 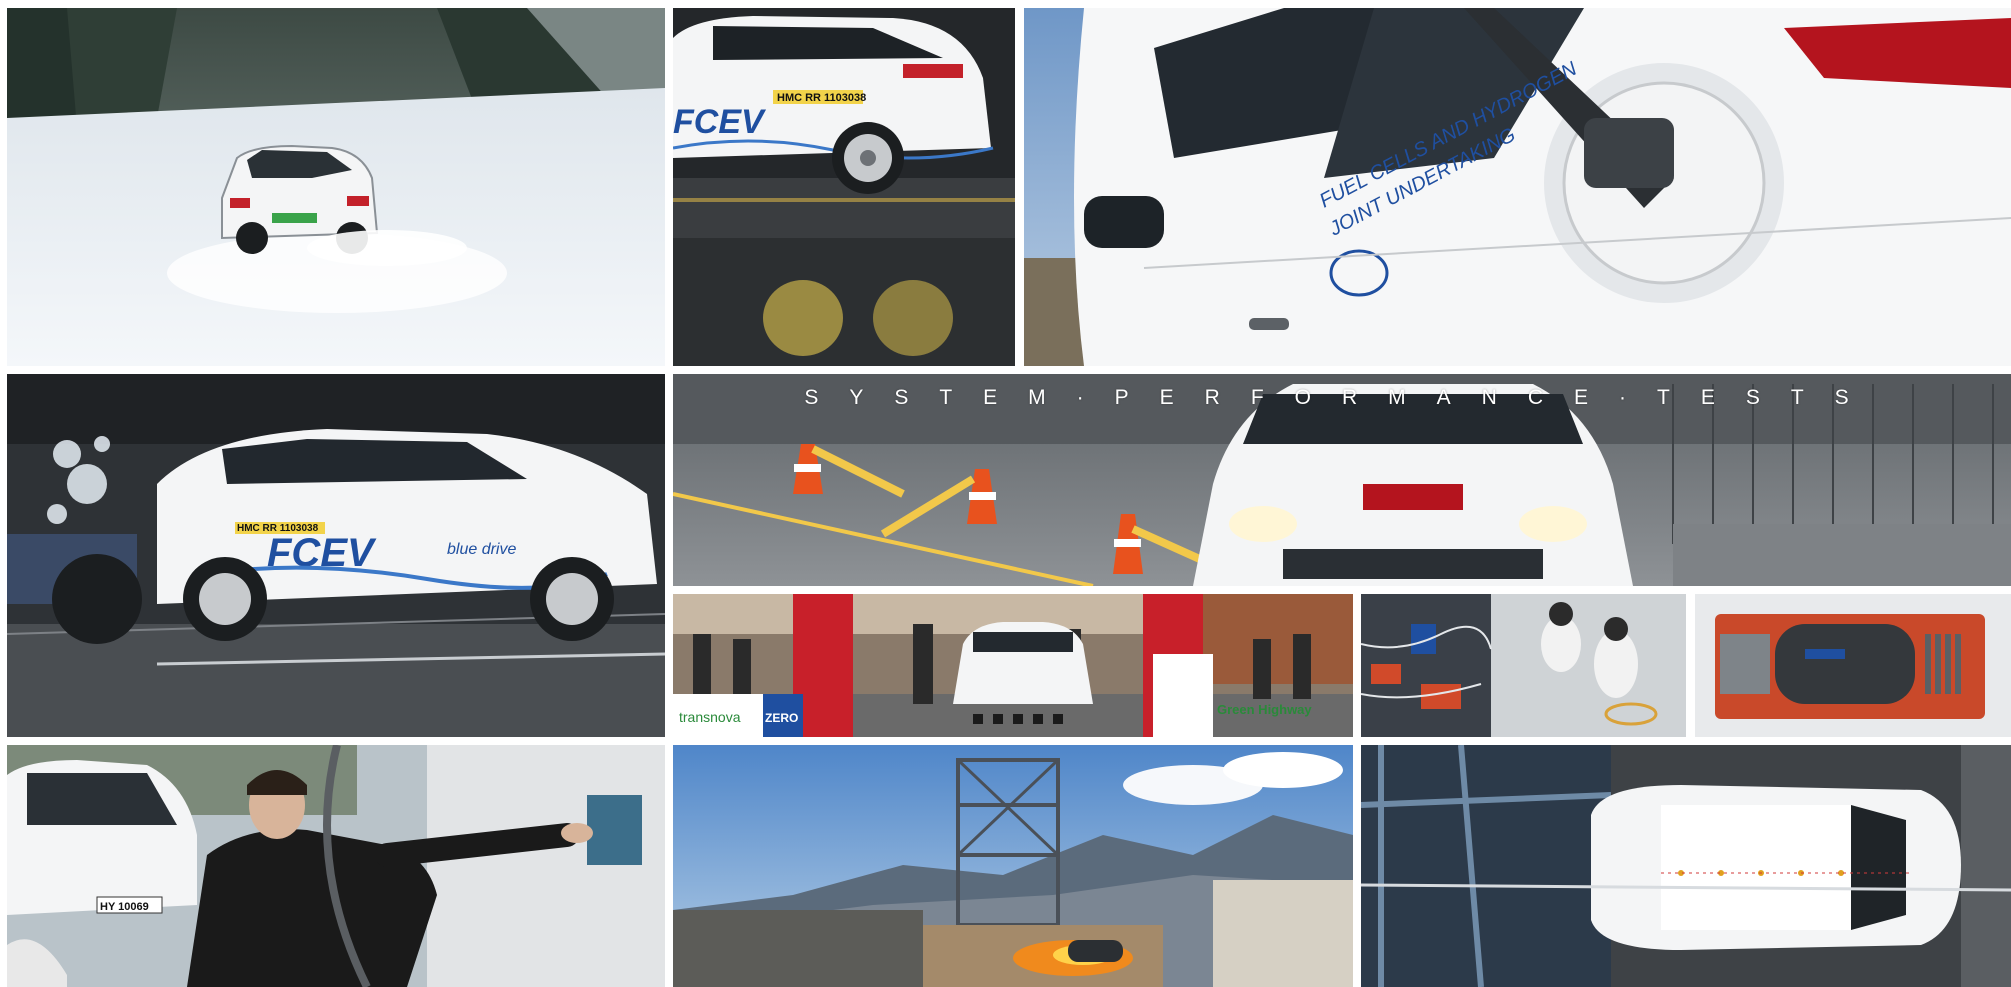 I want to click on fcev-logo-text: FCEV, so click(x=720, y=122).